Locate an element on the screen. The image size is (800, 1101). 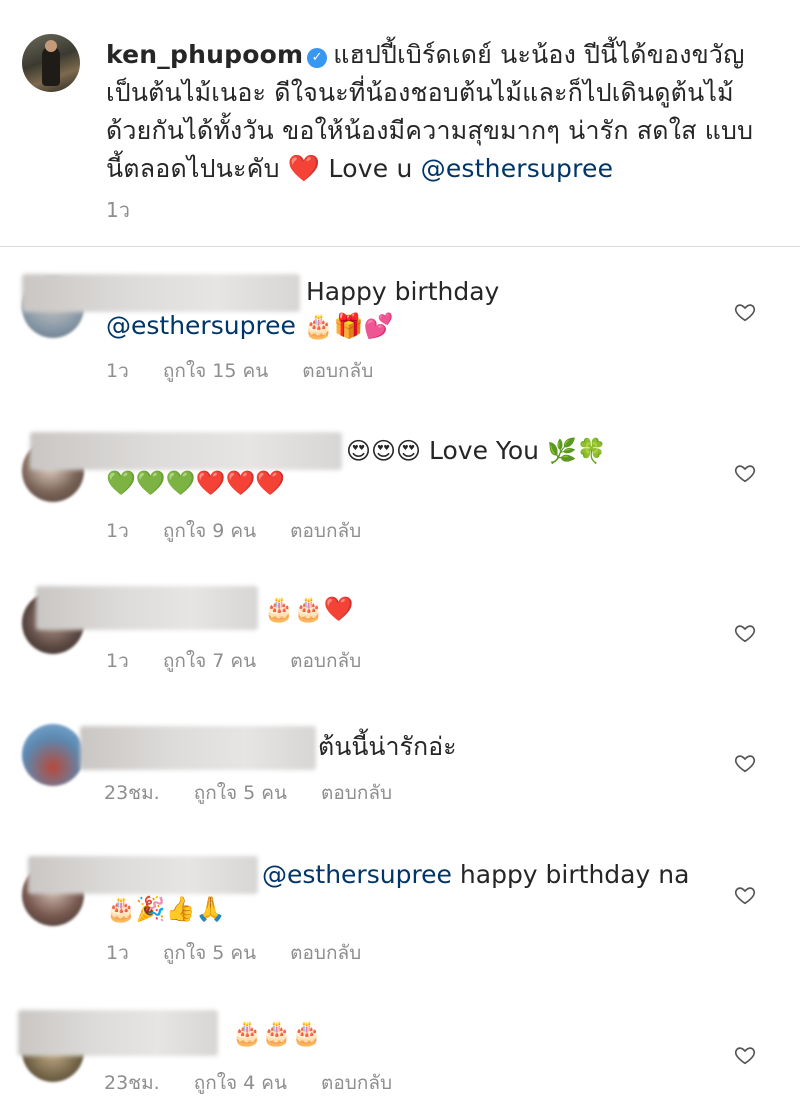
comment-text: Love You is located at coordinates (484, 450).